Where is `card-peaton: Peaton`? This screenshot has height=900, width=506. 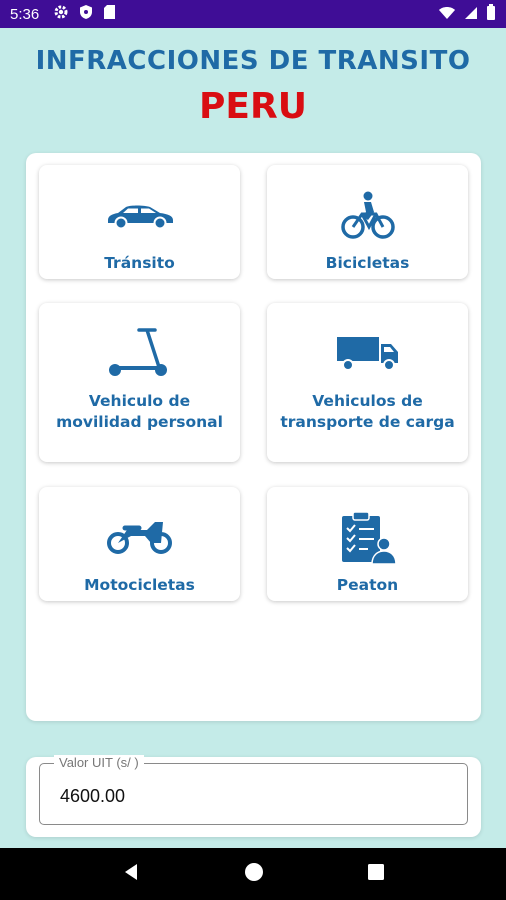 card-peaton: Peaton is located at coordinates (367, 544).